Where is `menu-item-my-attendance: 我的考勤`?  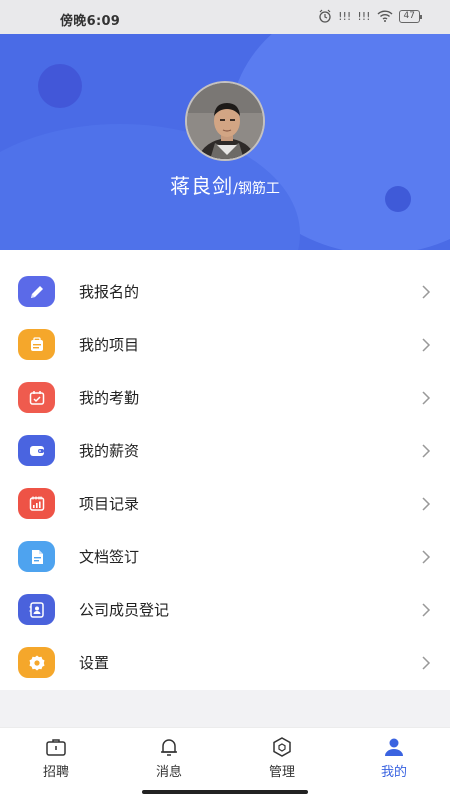
menu-item-my-attendance: 我的考勤 is located at coordinates (225, 397).